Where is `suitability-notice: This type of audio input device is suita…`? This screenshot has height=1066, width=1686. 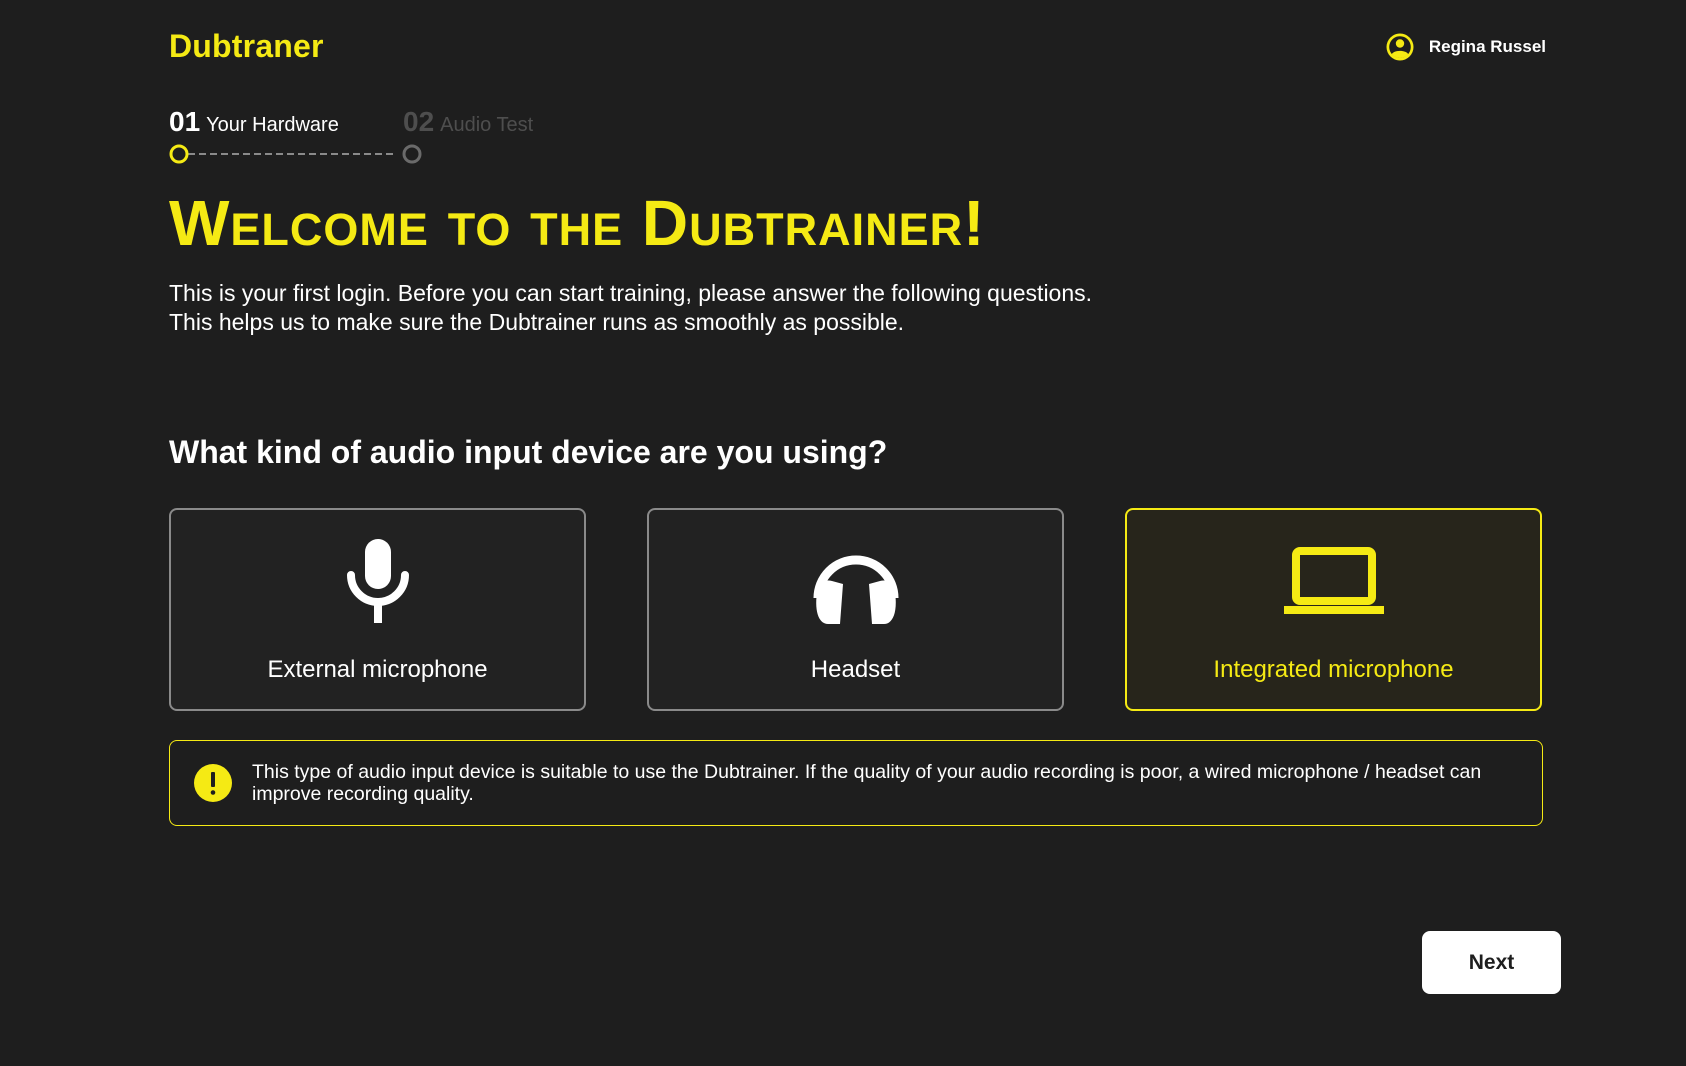
suitability-notice: This type of audio input device is suita… is located at coordinates (856, 783).